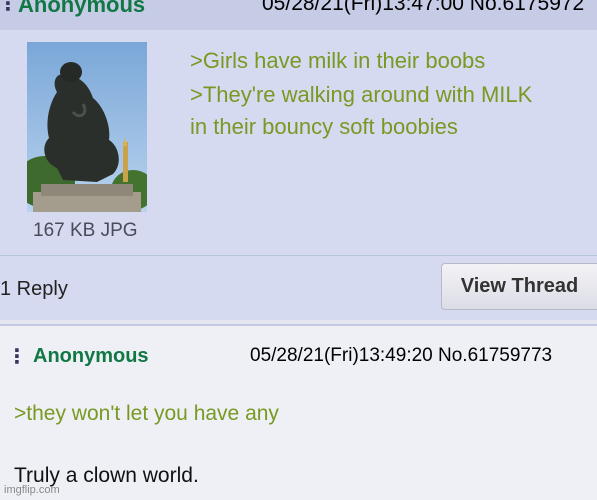 The width and height of the screenshot is (597, 500). I want to click on file-info: 167 KB JPG, so click(85, 231).